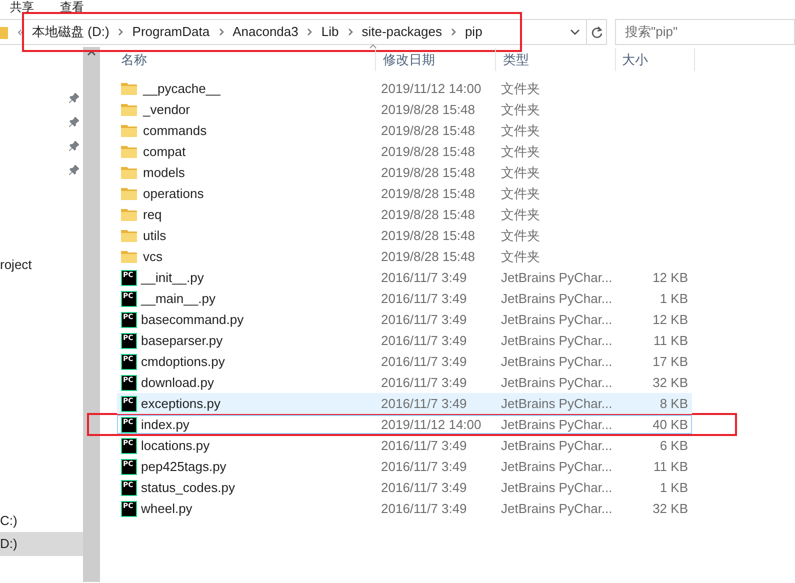  Describe the element at coordinates (171, 32) in the screenshot. I see `breadcrumb: ProgramData` at that location.